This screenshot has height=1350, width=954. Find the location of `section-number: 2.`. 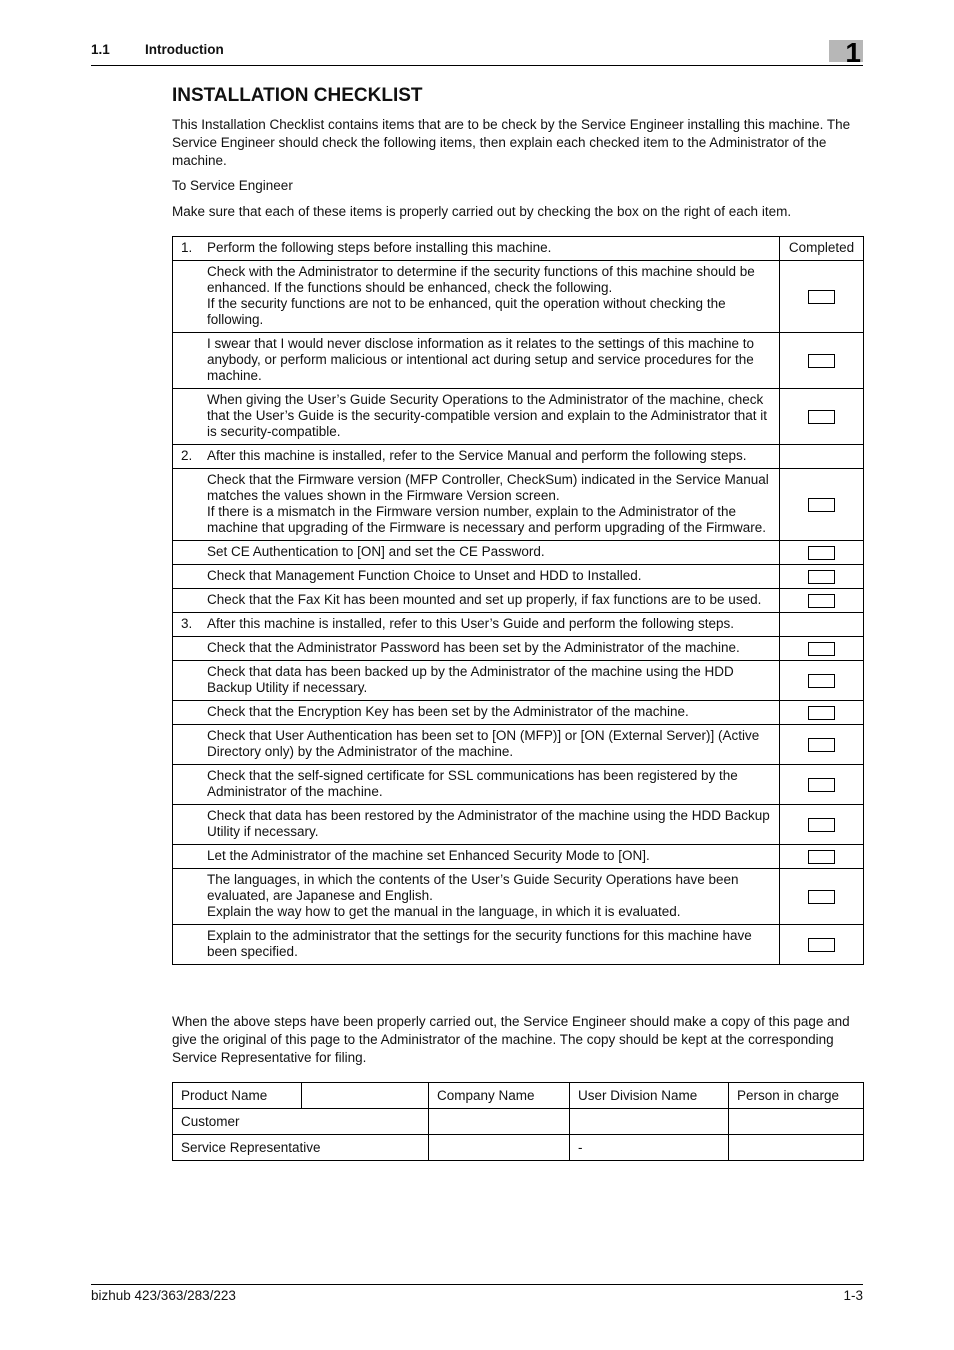

section-number: 2. is located at coordinates (185, 456).